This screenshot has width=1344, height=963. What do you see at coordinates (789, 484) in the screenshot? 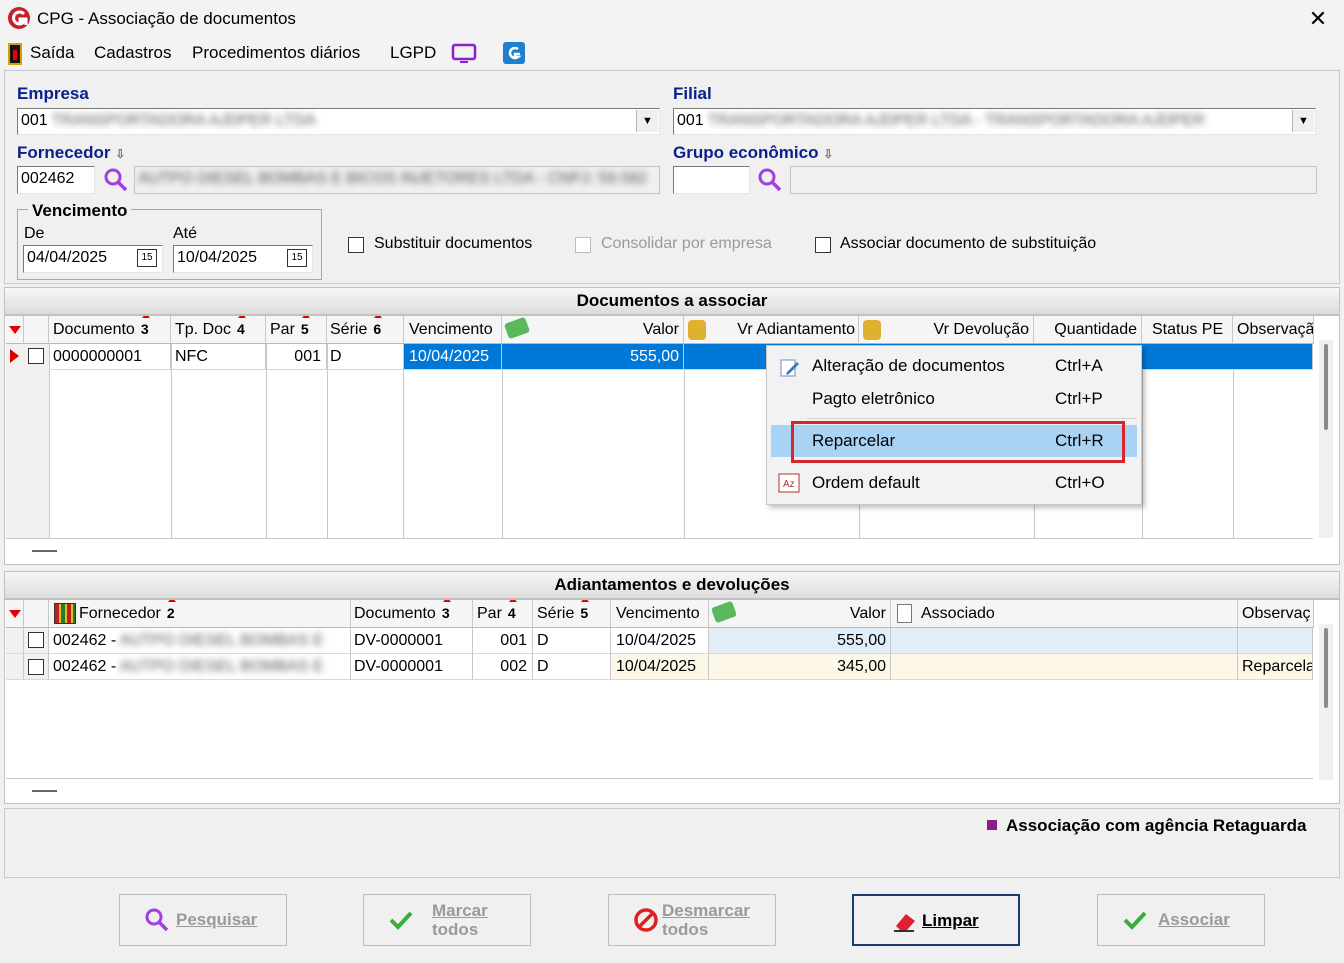
I see `svg-text: Az` at bounding box center [789, 484].